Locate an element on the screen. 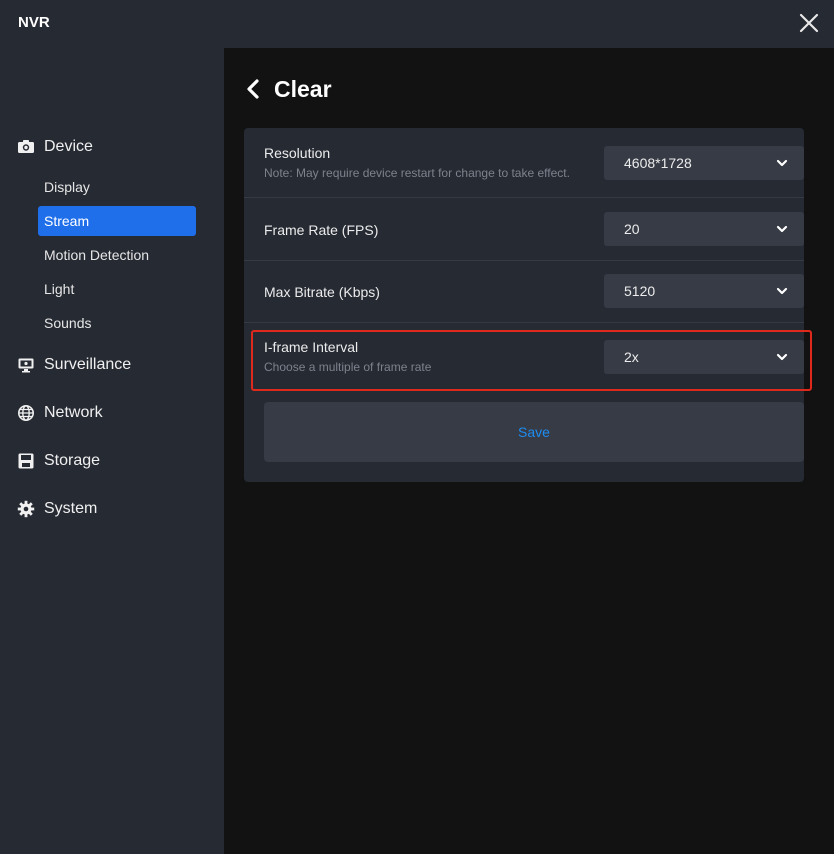 The width and height of the screenshot is (834, 854). sidebar-section-label: System is located at coordinates (71, 508).